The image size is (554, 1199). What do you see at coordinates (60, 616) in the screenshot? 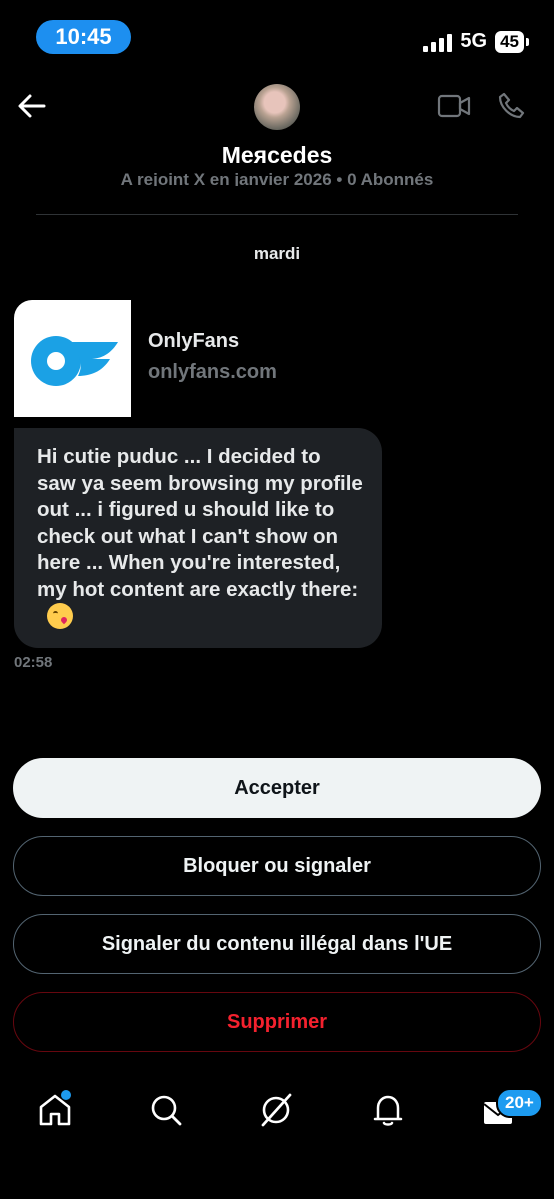
I see `kissing-face-emoji-icon` at bounding box center [60, 616].